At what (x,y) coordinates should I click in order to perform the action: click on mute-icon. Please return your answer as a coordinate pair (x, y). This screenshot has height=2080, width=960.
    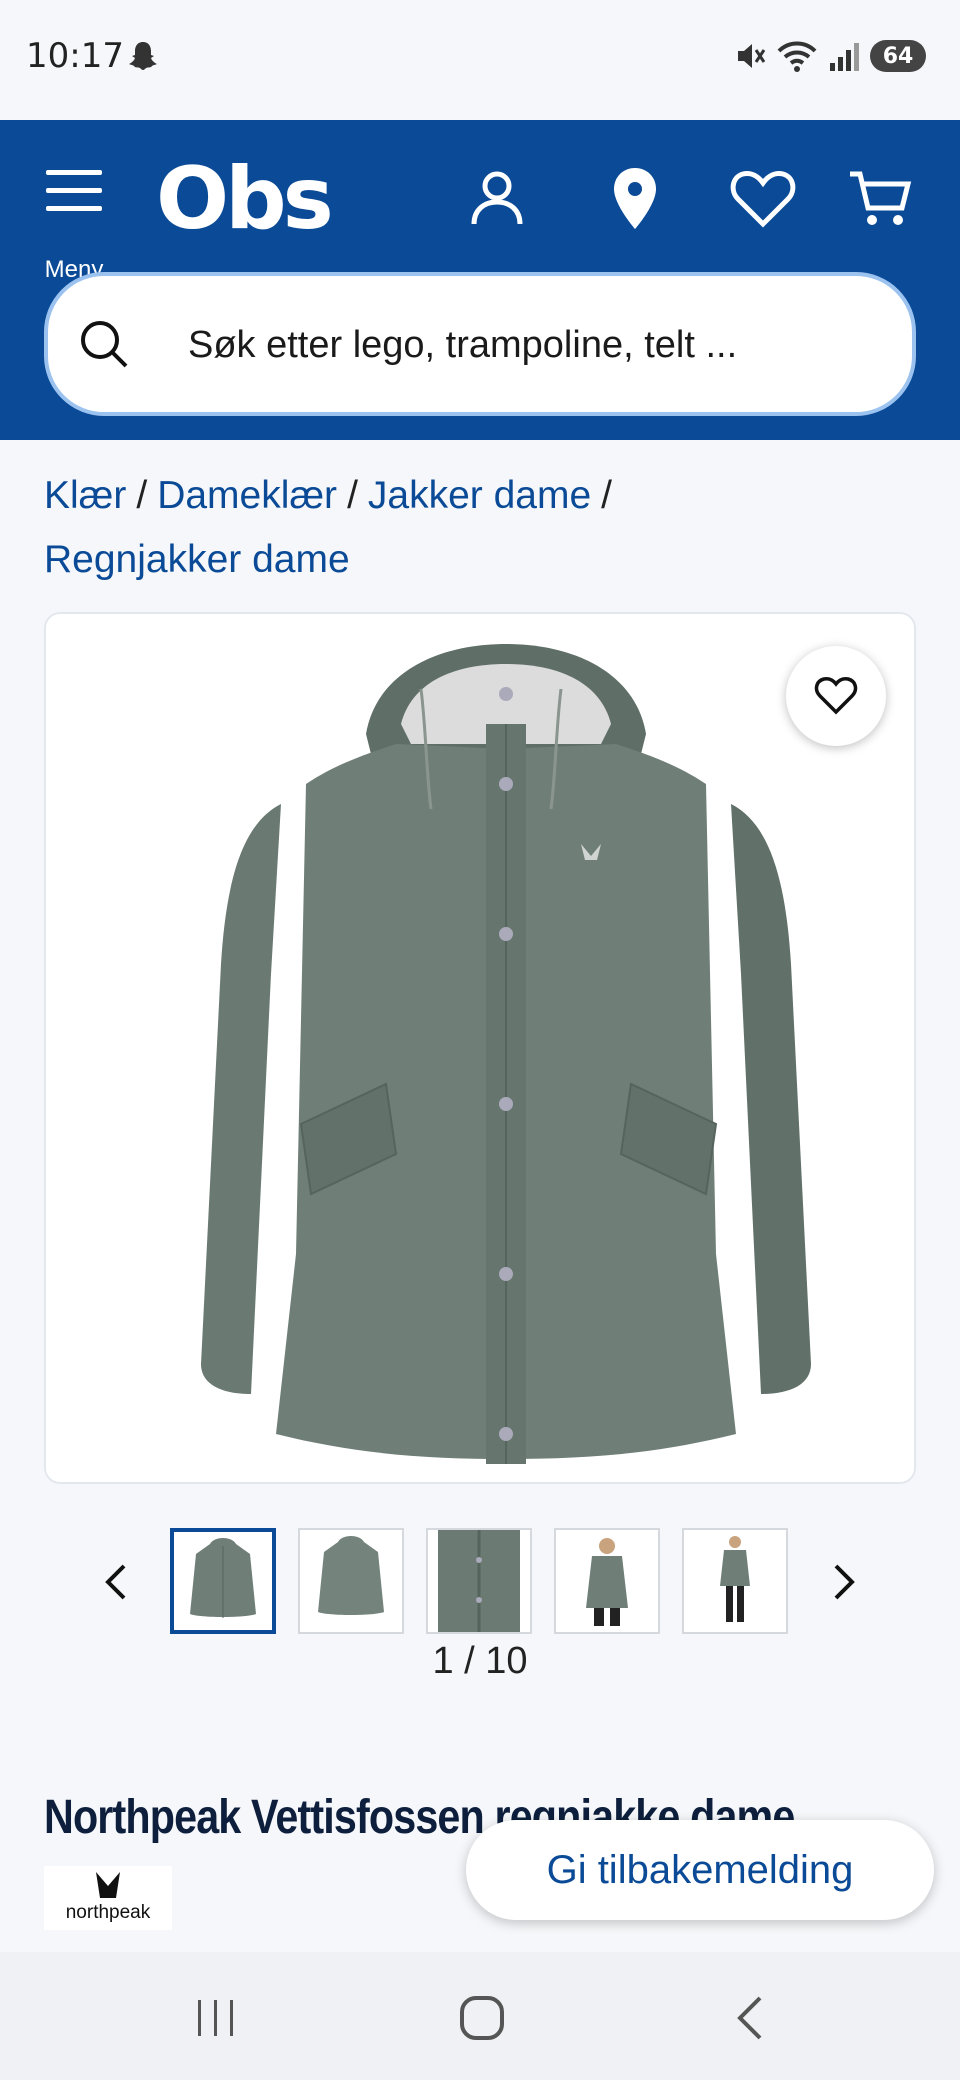
    Looking at the image, I should click on (752, 56).